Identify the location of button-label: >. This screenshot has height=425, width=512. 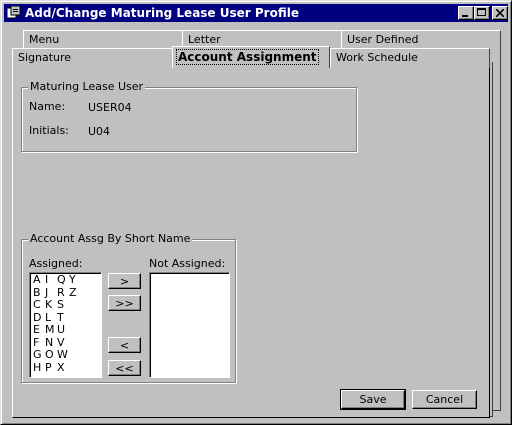
(124, 281).